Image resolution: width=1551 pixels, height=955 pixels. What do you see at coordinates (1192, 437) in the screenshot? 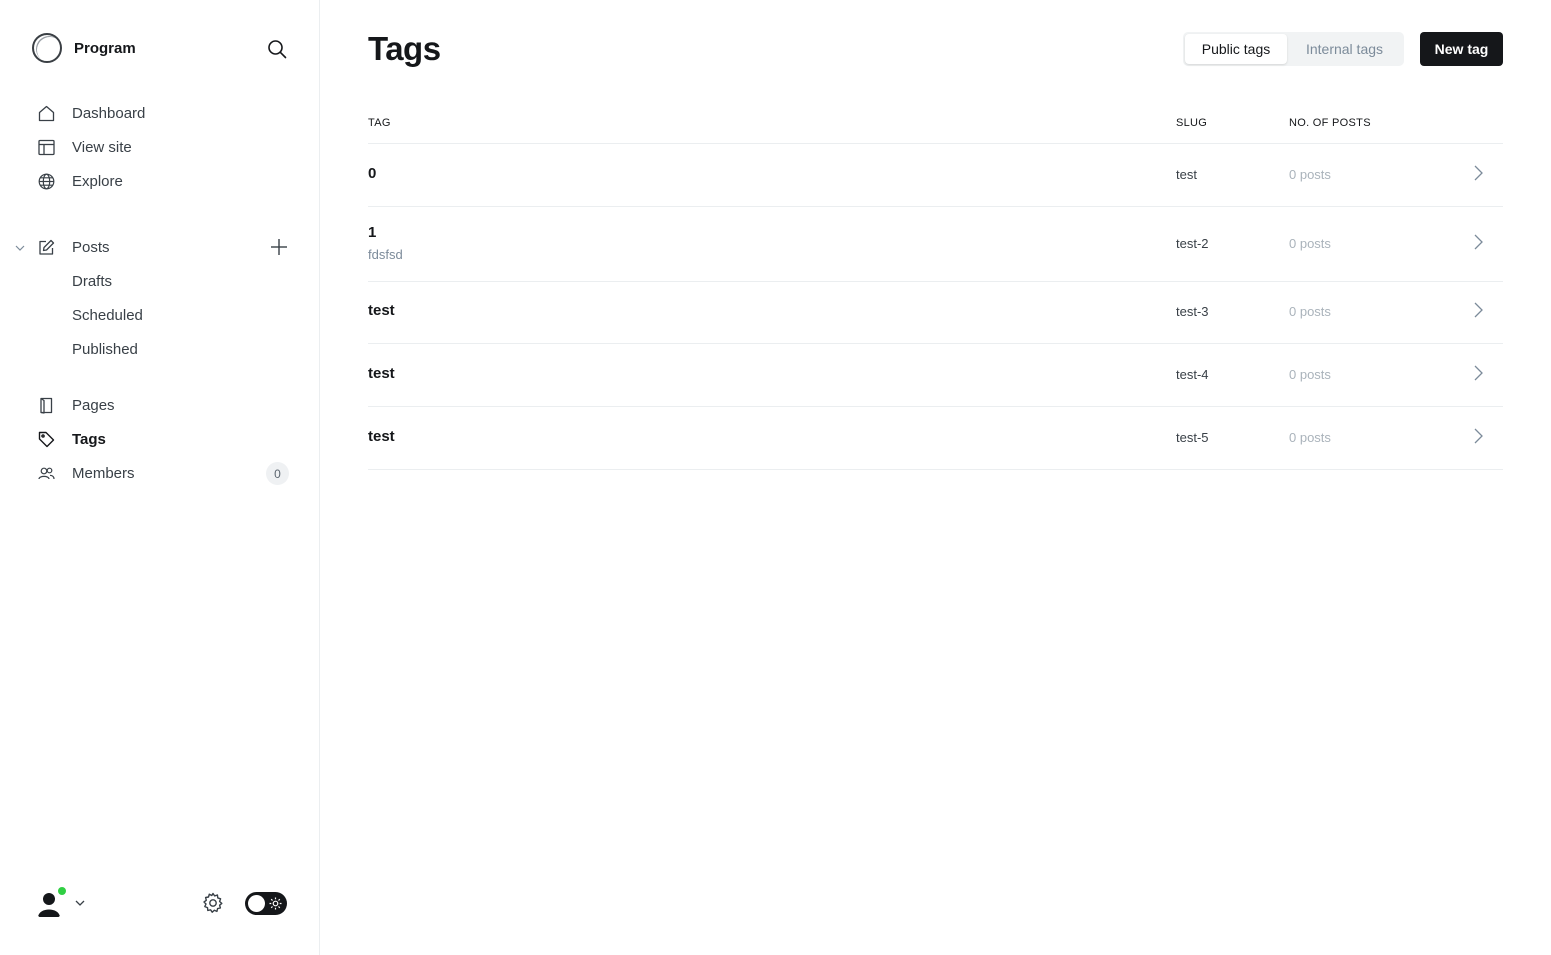
I see `tag-slug: test-5` at bounding box center [1192, 437].